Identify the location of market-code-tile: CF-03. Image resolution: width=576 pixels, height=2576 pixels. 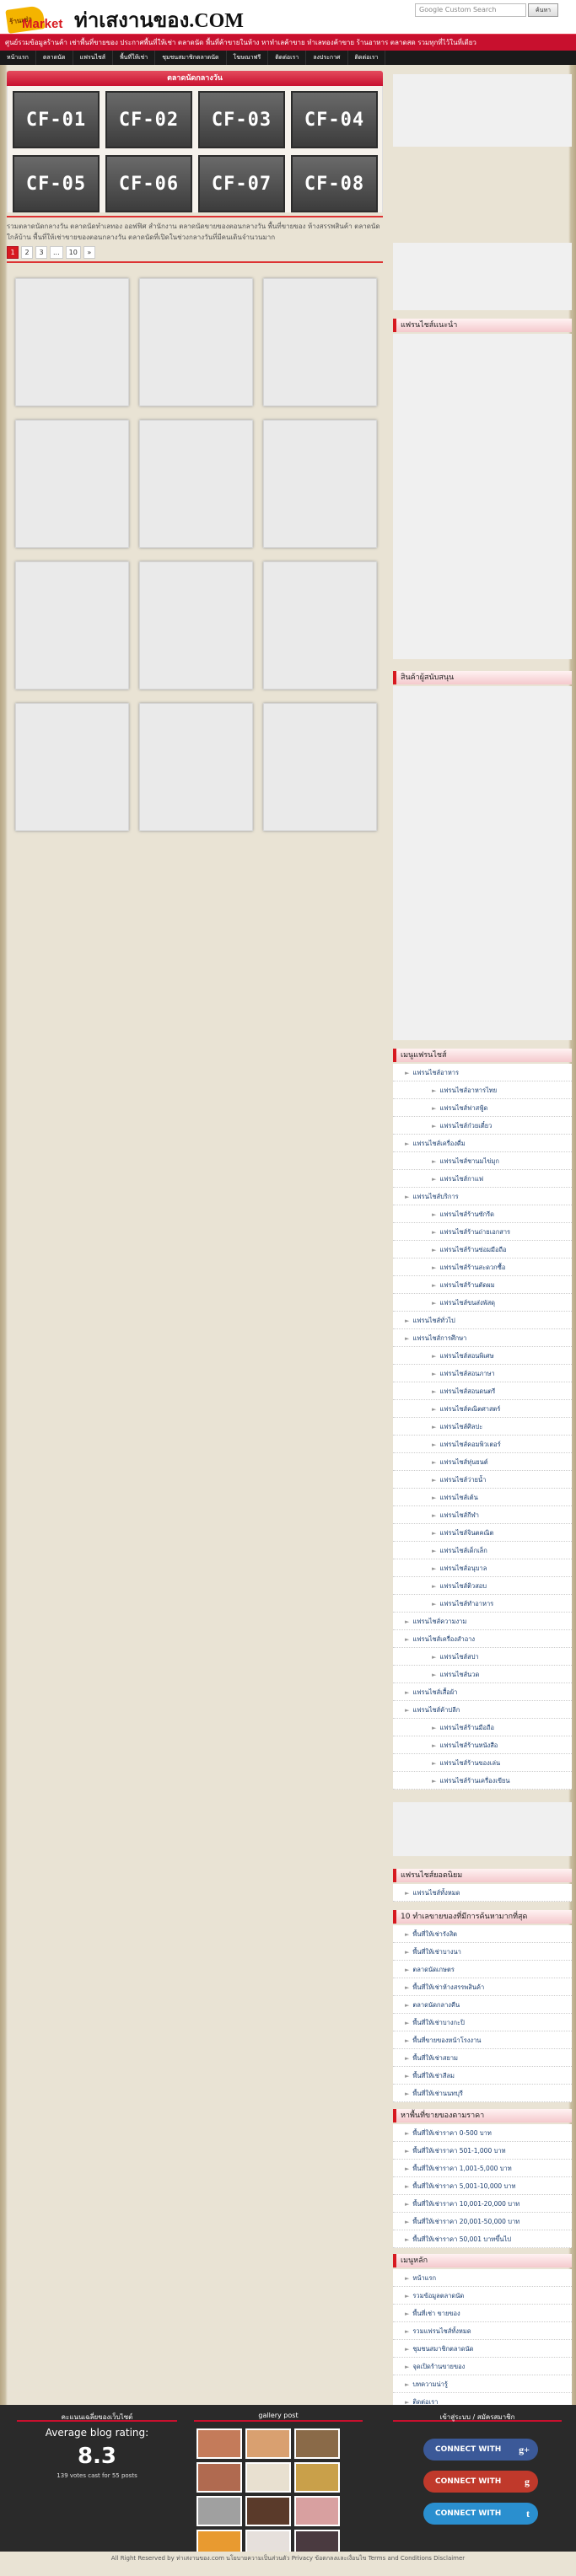
(241, 119).